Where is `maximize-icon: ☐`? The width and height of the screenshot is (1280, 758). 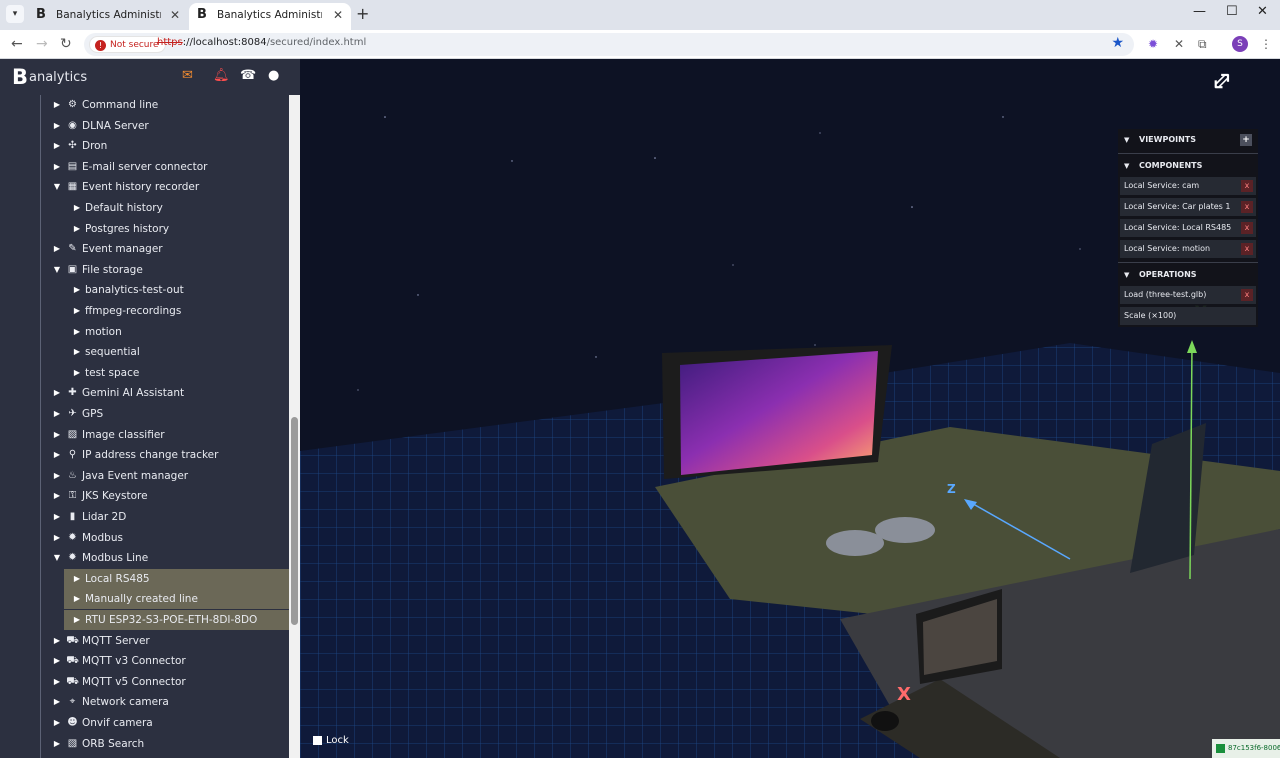
maximize-icon: ☐ is located at coordinates (1232, 11).